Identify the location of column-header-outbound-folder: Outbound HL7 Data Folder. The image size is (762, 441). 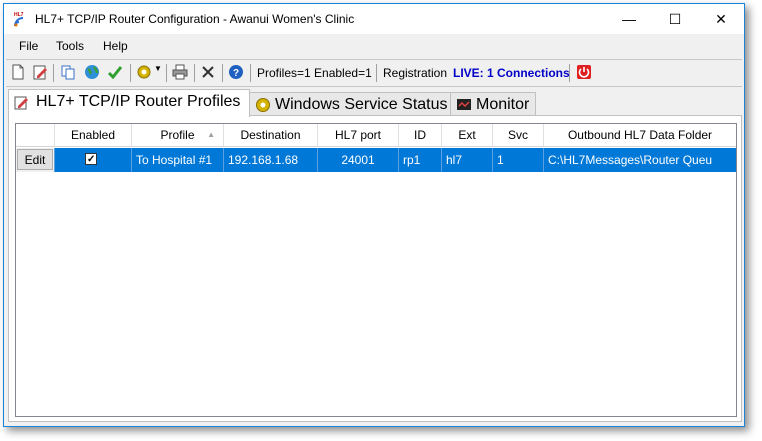
(640, 135).